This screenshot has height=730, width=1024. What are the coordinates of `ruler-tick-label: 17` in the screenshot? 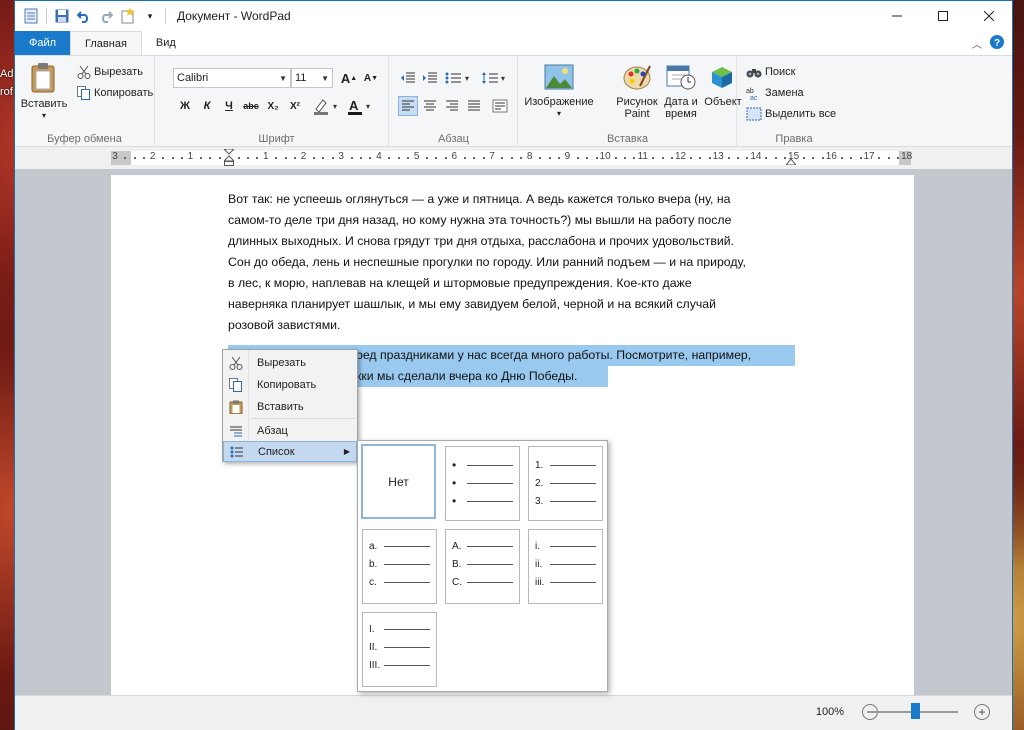 It's located at (869, 156).